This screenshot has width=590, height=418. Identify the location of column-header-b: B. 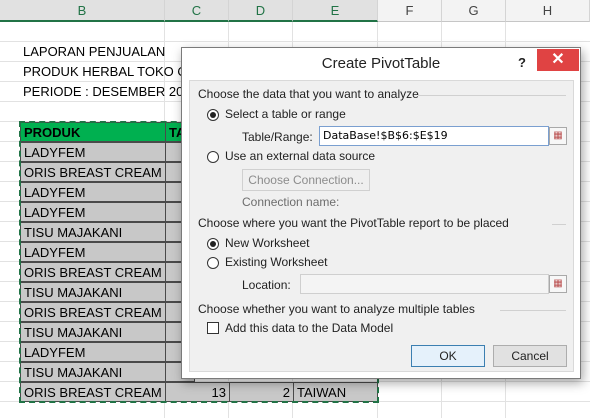
(82, 11).